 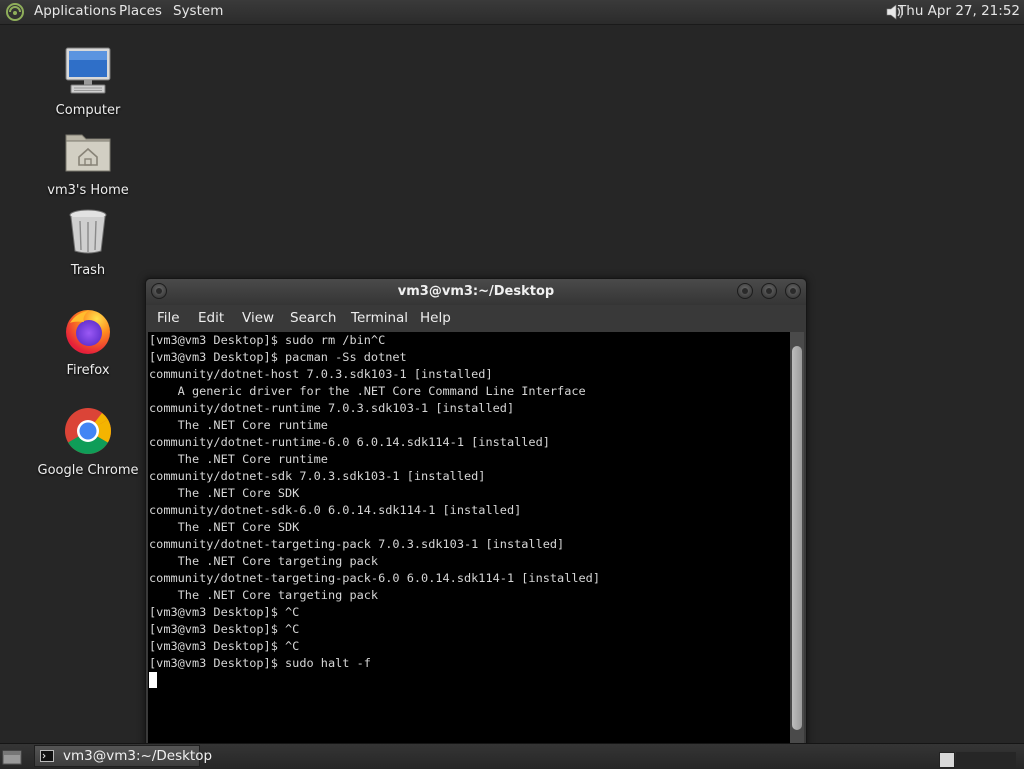 What do you see at coordinates (88, 70) in the screenshot?
I see `computer-icon` at bounding box center [88, 70].